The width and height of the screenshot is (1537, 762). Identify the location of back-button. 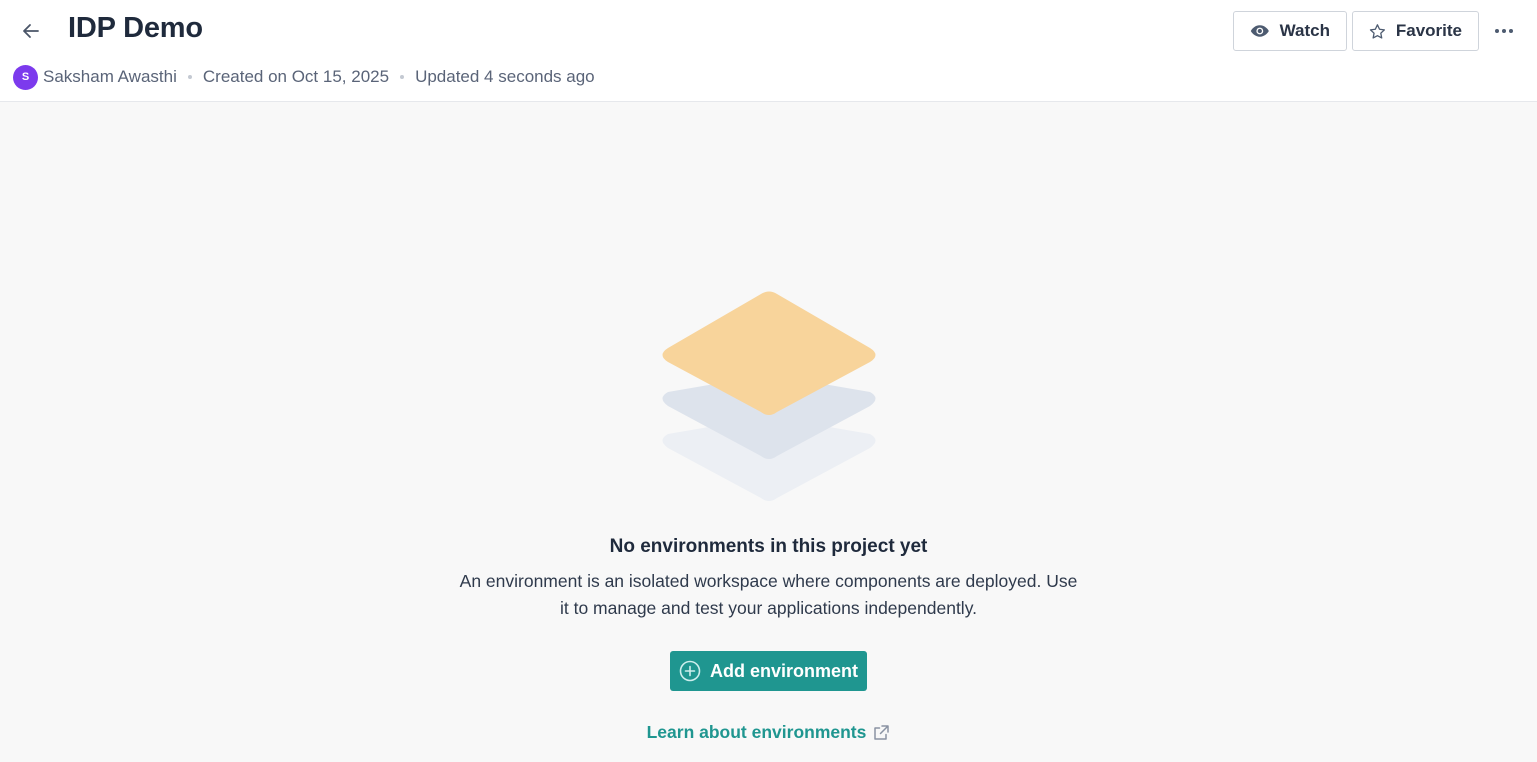
(31, 31).